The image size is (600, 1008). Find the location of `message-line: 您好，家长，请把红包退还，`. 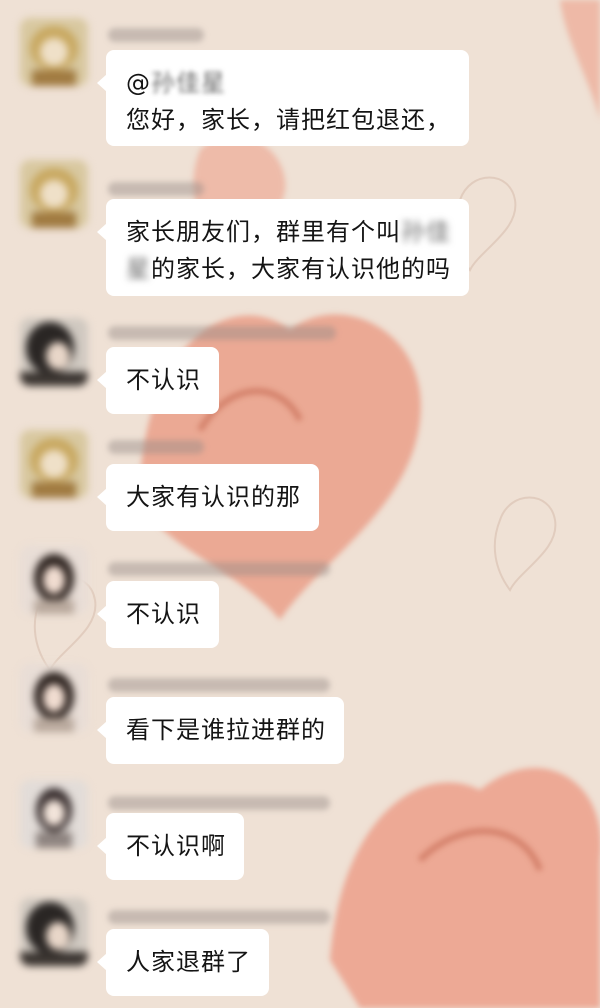

message-line: 您好，家长，请把红包退还， is located at coordinates (288, 120).